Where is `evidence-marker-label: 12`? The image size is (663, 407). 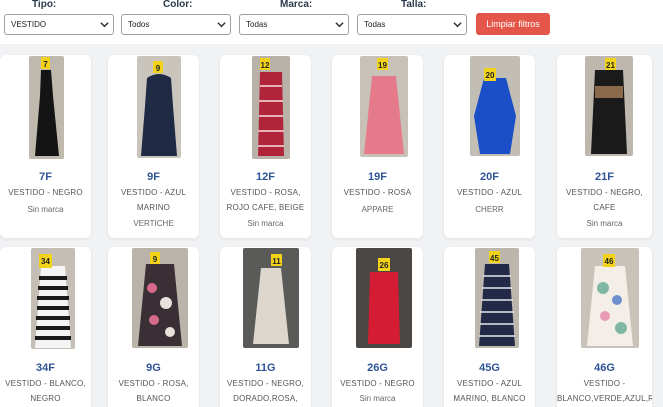
evidence-marker-label: 12 is located at coordinates (265, 65).